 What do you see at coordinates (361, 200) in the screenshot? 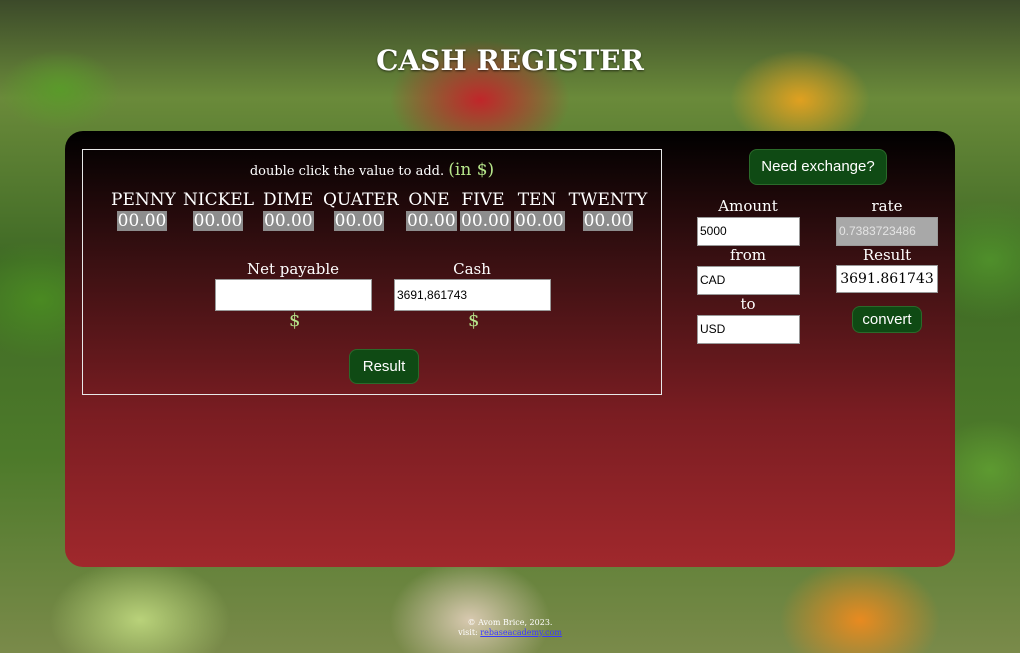
I see `denomination-label: QUATER` at bounding box center [361, 200].